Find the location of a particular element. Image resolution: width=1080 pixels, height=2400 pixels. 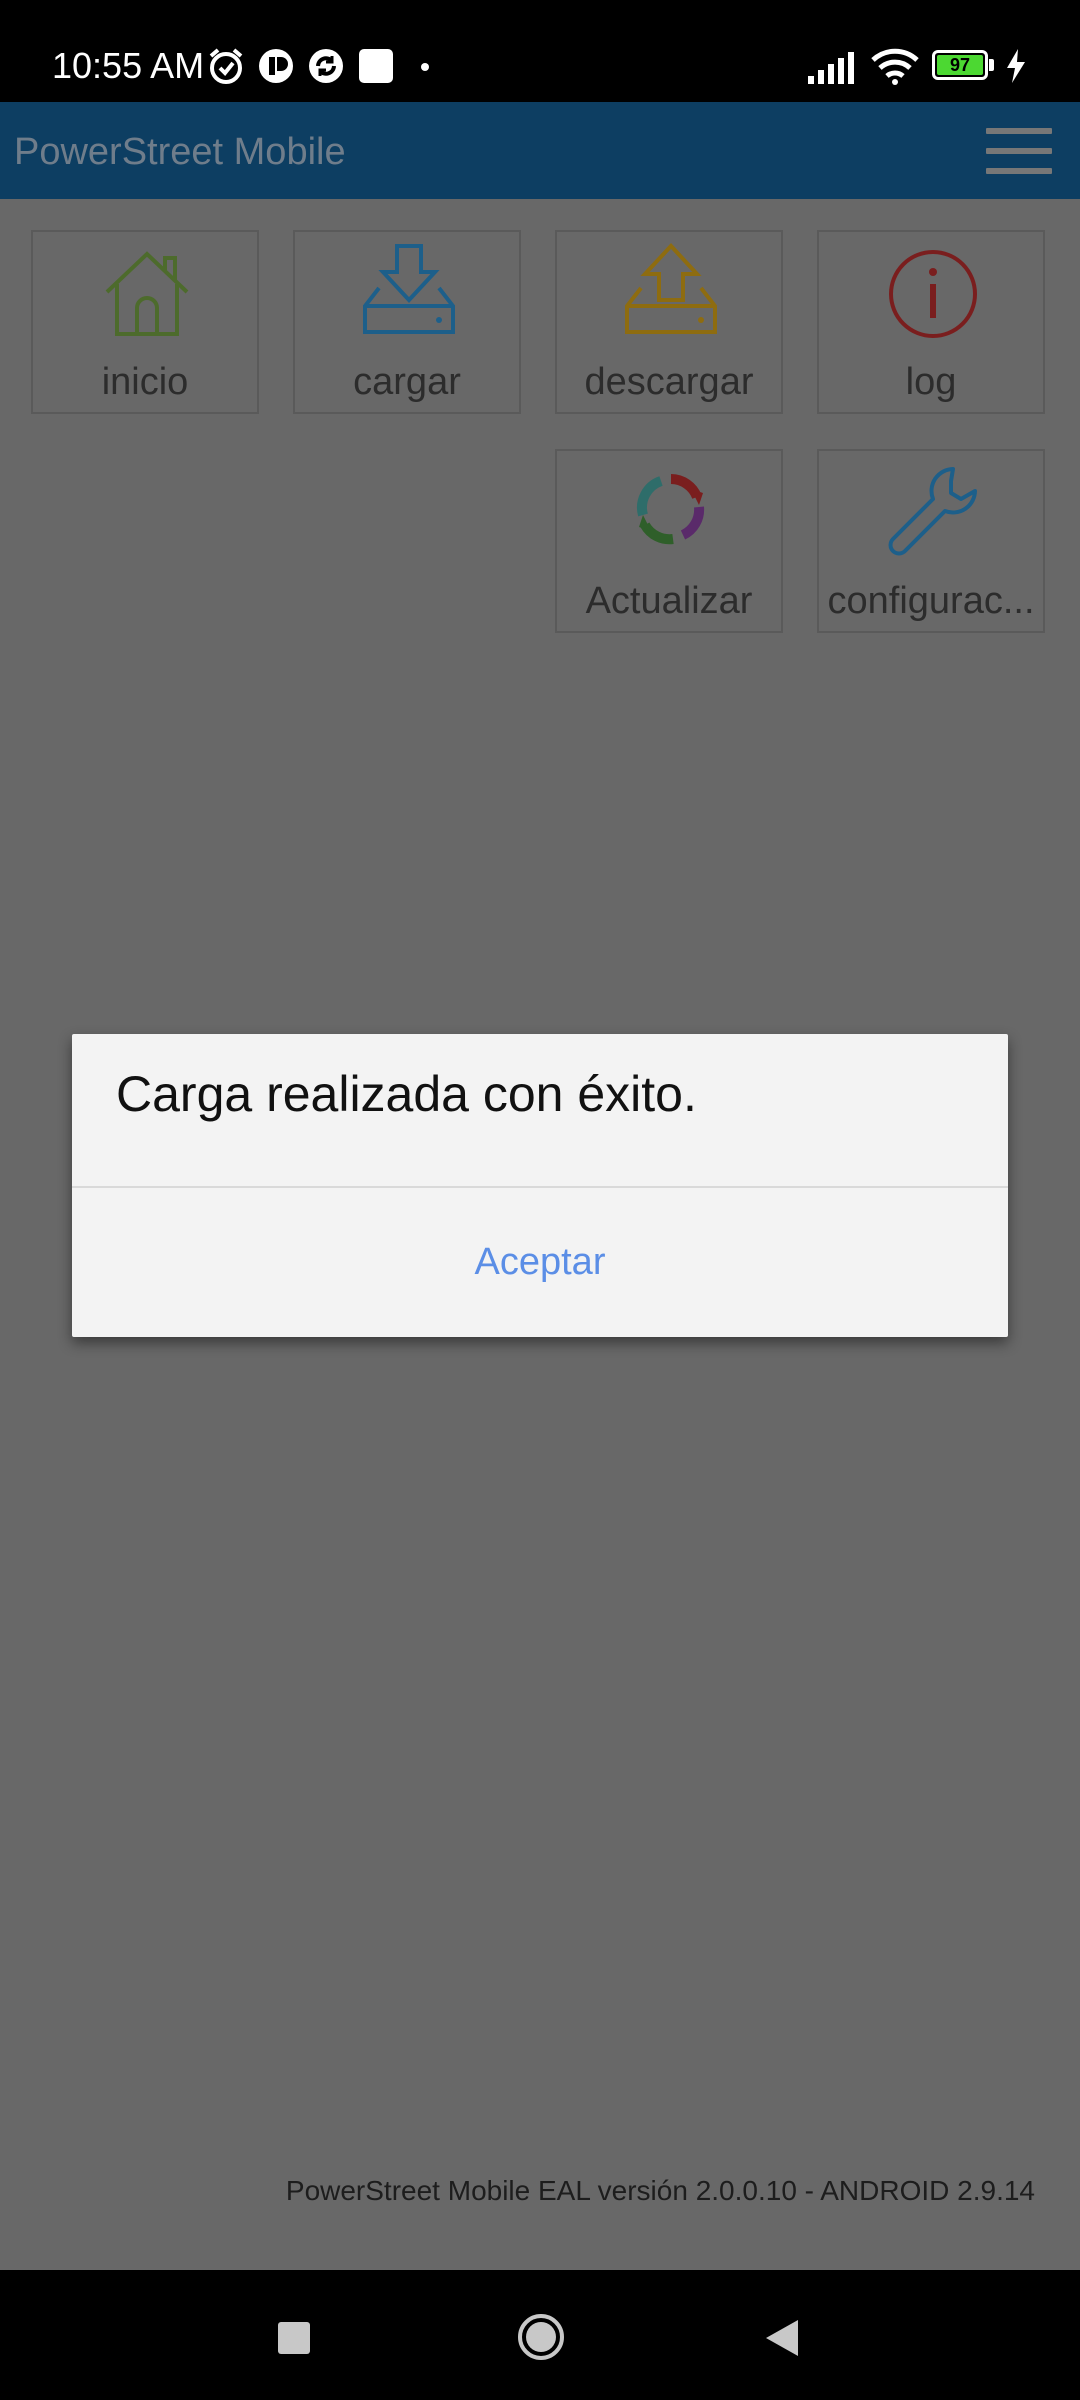

tile-log: log is located at coordinates (931, 322).